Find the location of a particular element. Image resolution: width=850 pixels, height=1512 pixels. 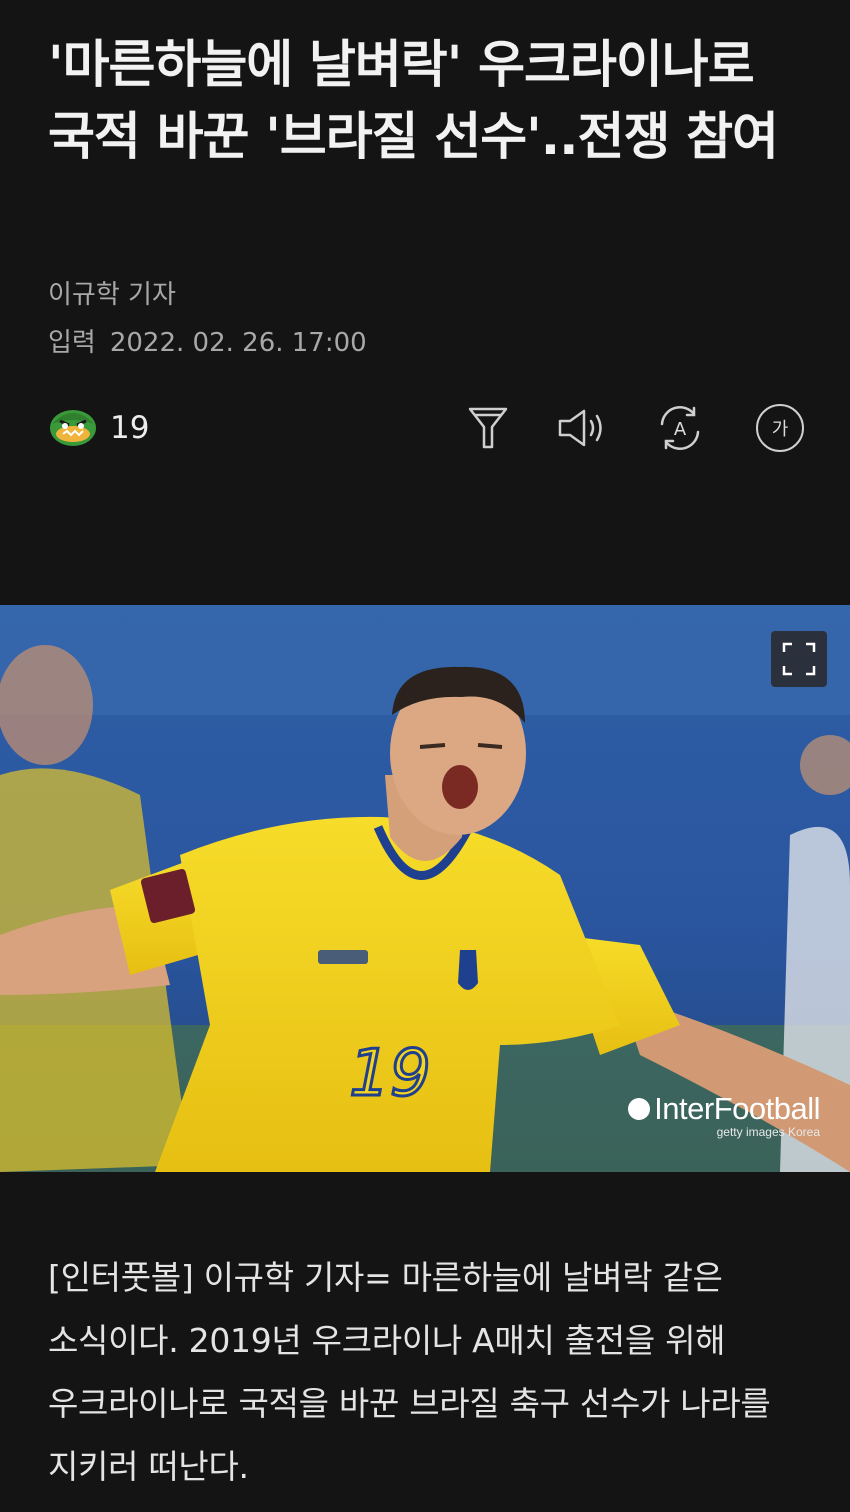

translate-button: A is located at coordinates (680, 428).